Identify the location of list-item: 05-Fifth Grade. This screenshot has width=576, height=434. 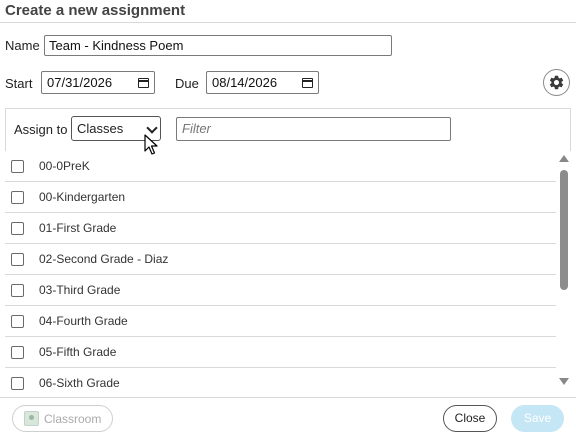
(280, 352).